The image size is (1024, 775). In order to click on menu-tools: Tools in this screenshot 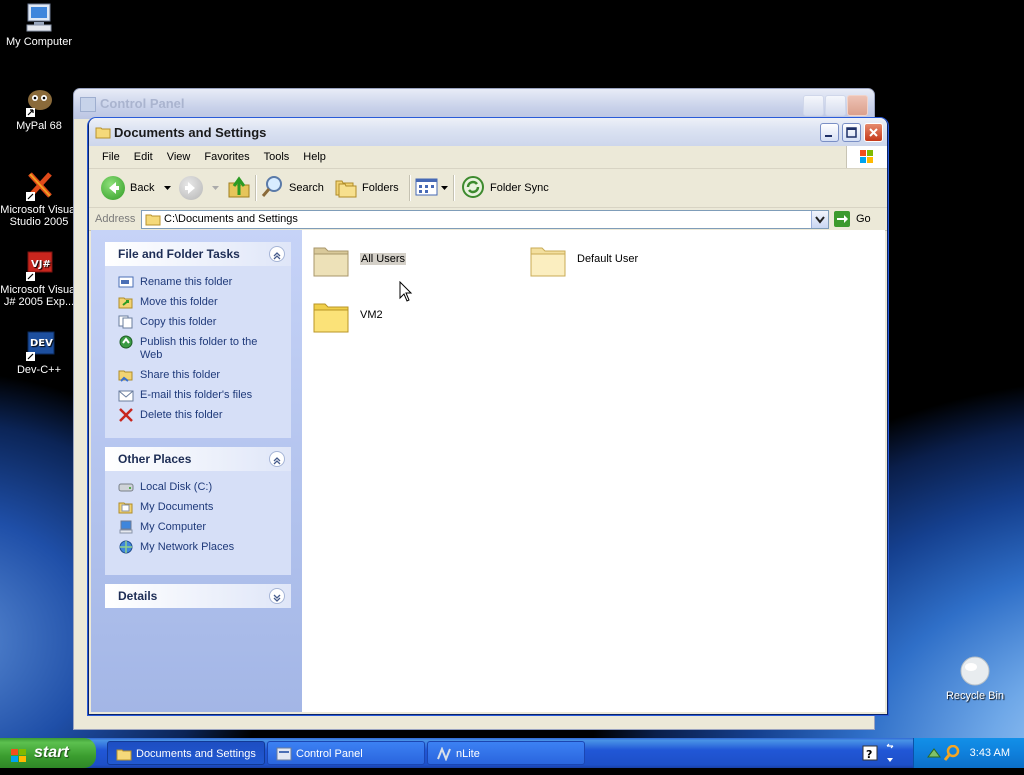, I will do `click(277, 157)`.